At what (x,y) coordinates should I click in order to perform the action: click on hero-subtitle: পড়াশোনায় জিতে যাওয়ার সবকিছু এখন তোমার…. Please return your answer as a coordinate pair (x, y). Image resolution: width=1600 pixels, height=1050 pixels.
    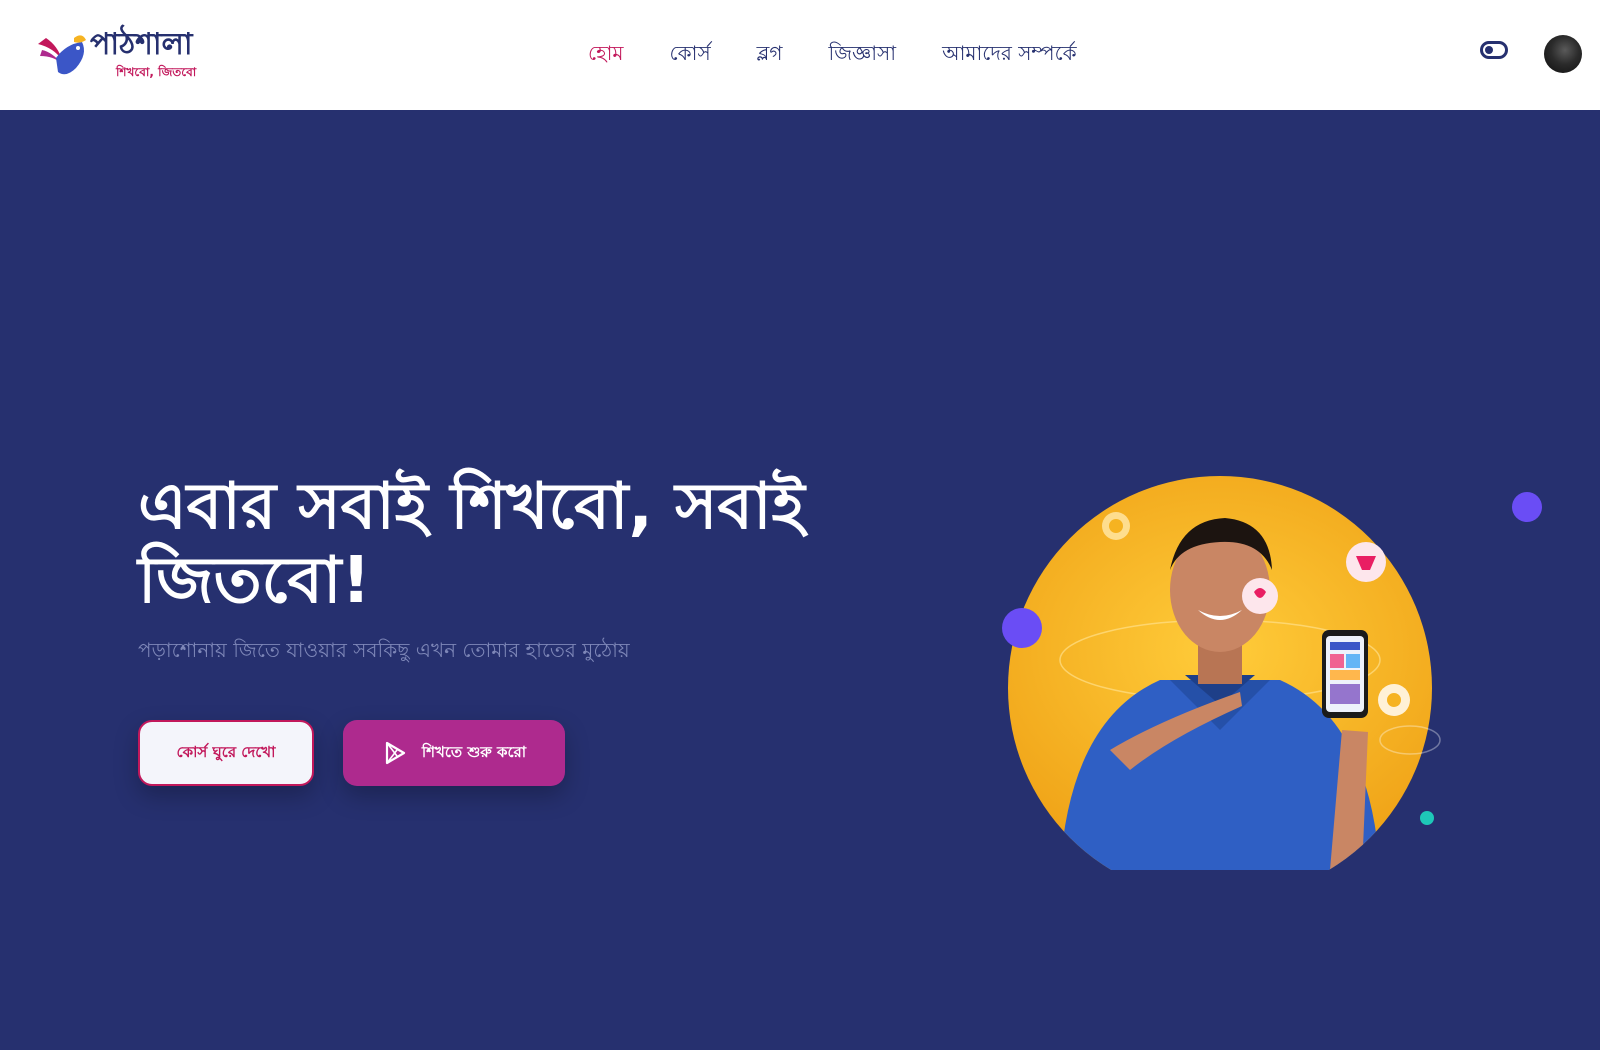
    Looking at the image, I should click on (384, 650).